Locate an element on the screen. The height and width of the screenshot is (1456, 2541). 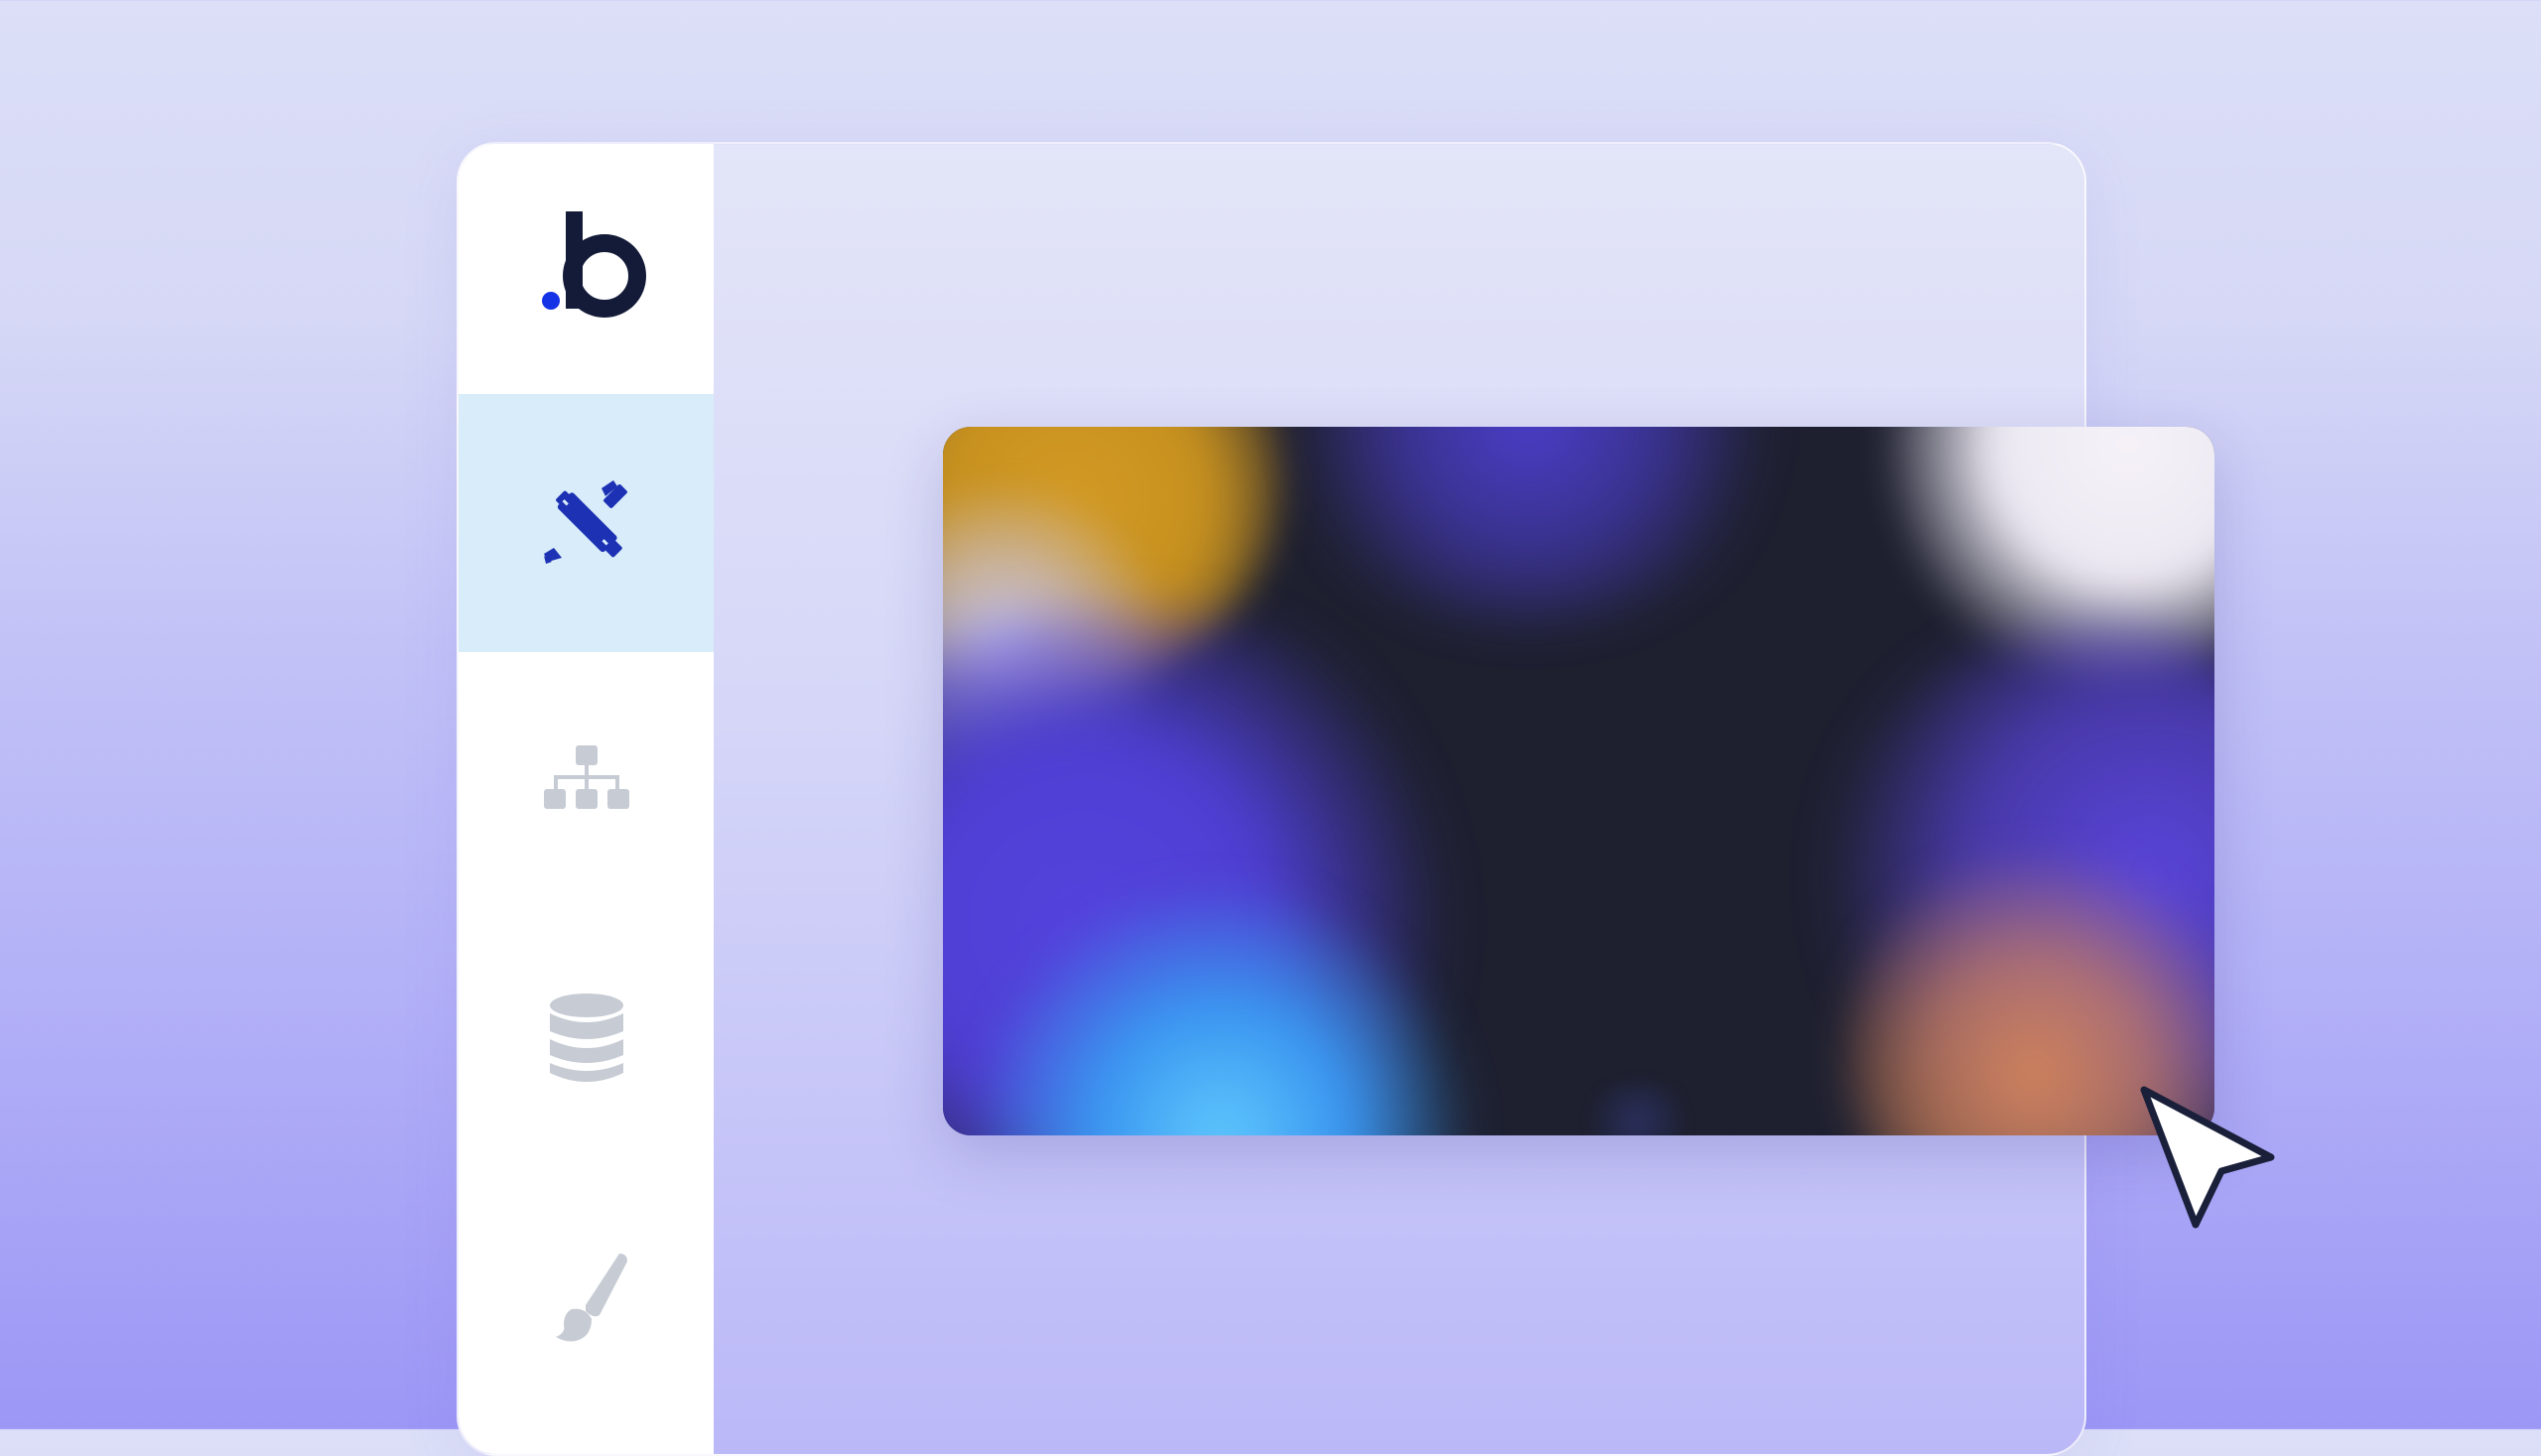
sidebar-item-design is located at coordinates (586, 523).